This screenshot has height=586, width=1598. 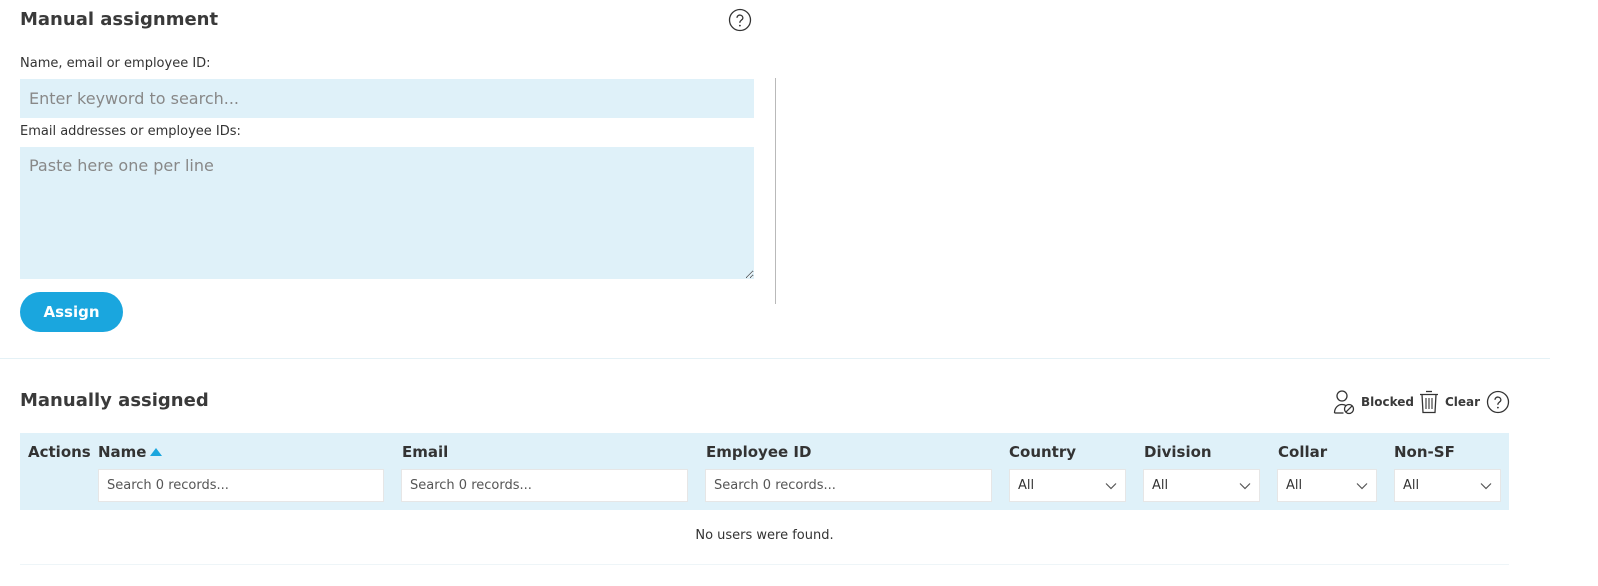 I want to click on sort-ascending-icon, so click(x=156, y=452).